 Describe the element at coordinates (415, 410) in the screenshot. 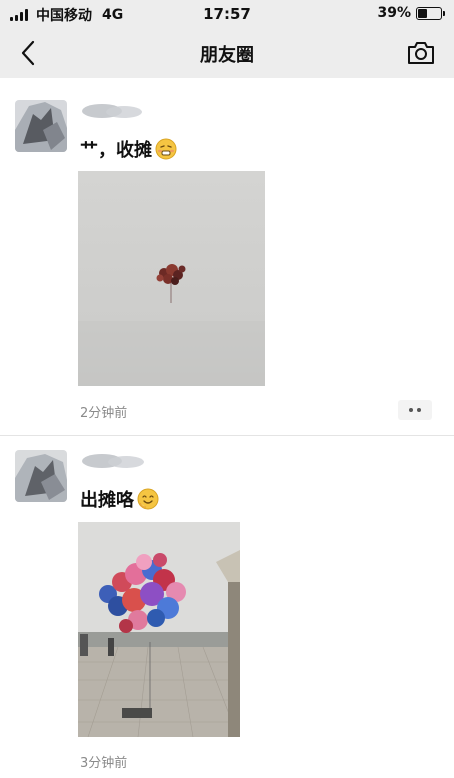

I see `more-options-button` at that location.